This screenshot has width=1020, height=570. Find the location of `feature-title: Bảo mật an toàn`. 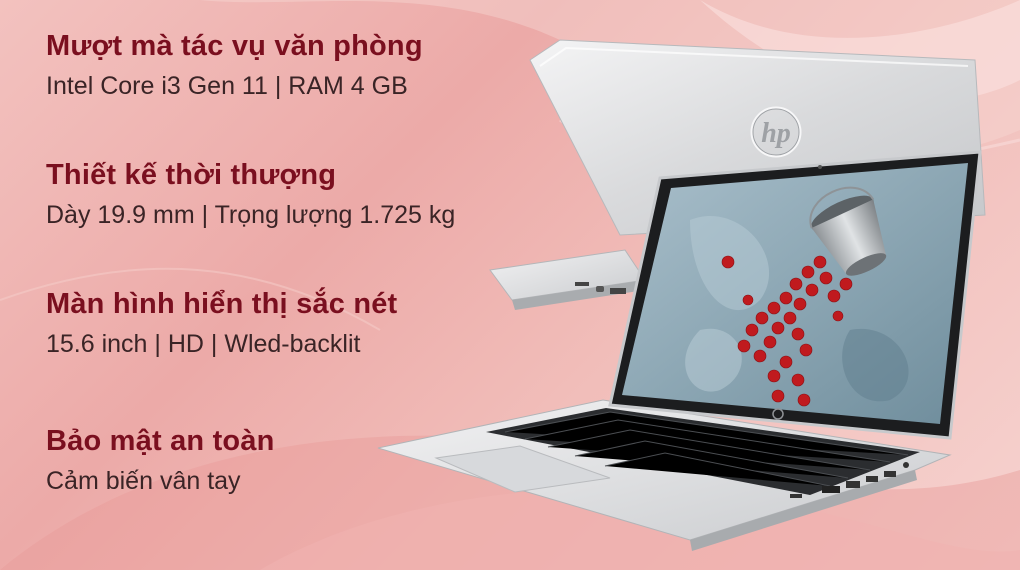

feature-title: Bảo mật an toàn is located at coordinates (160, 441).